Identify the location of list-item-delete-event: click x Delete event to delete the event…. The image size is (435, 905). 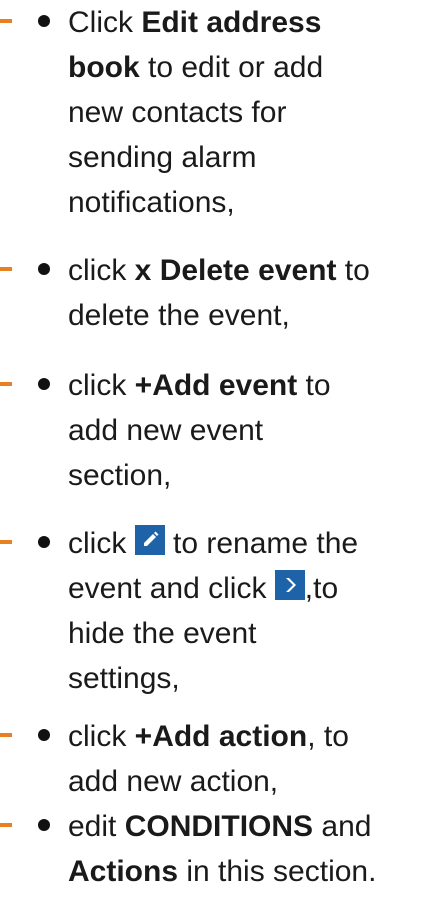
(250, 293).